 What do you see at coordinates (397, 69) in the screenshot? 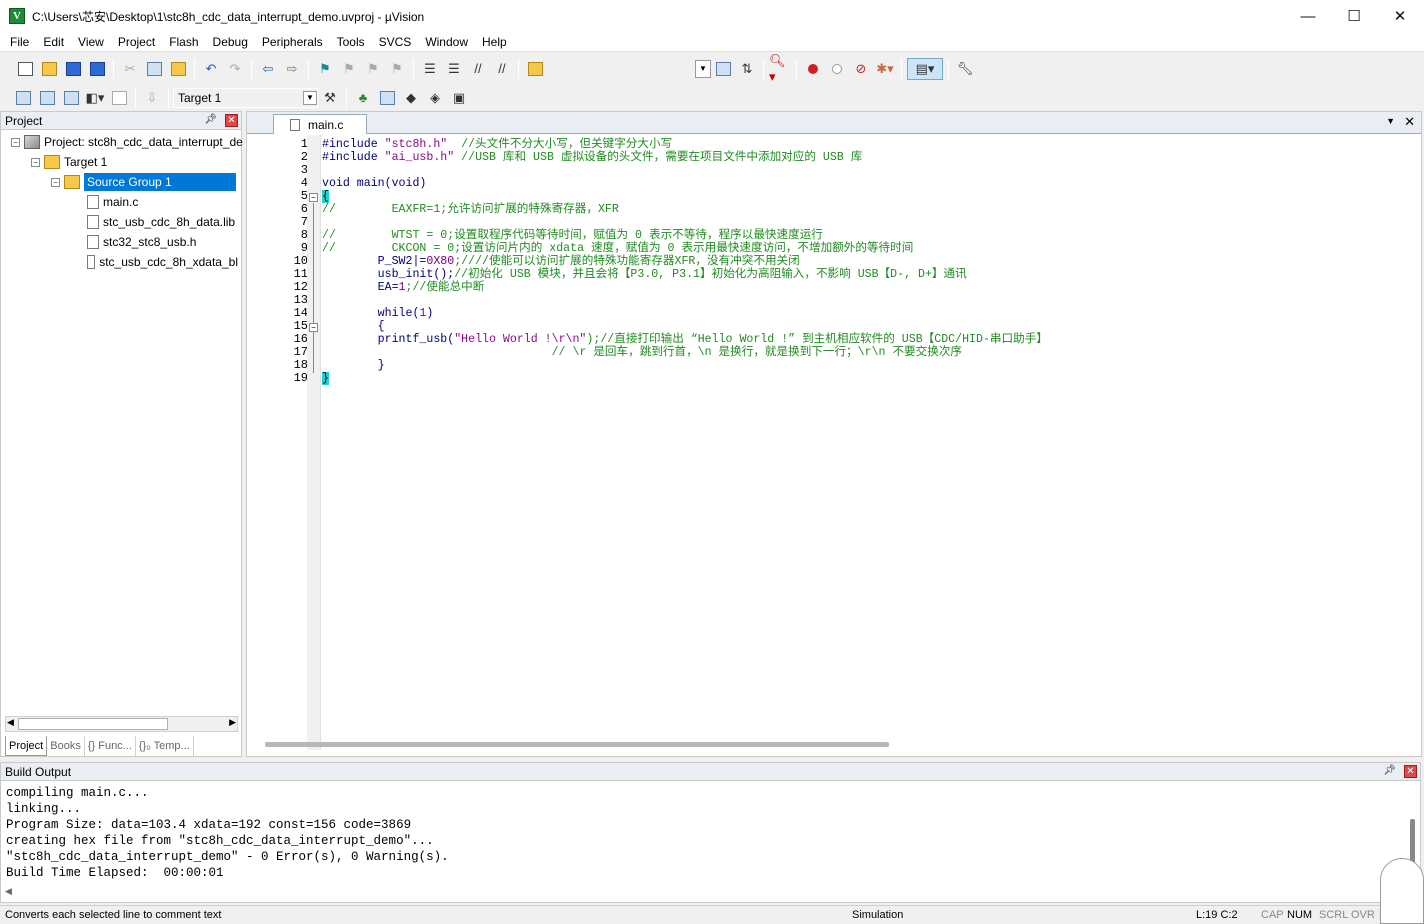
I see `bookmark-clear-button: ⚑` at bounding box center [397, 69].